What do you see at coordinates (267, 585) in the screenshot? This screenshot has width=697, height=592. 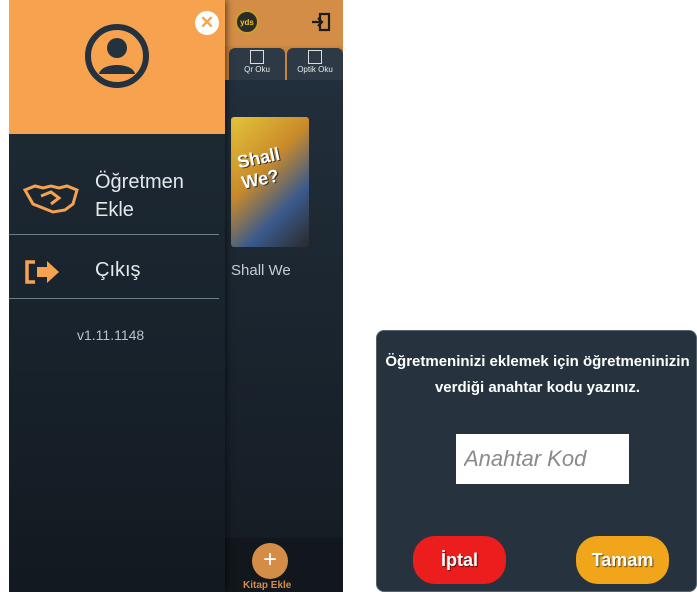 I see `add-book-label: Kitap Ekle` at bounding box center [267, 585].